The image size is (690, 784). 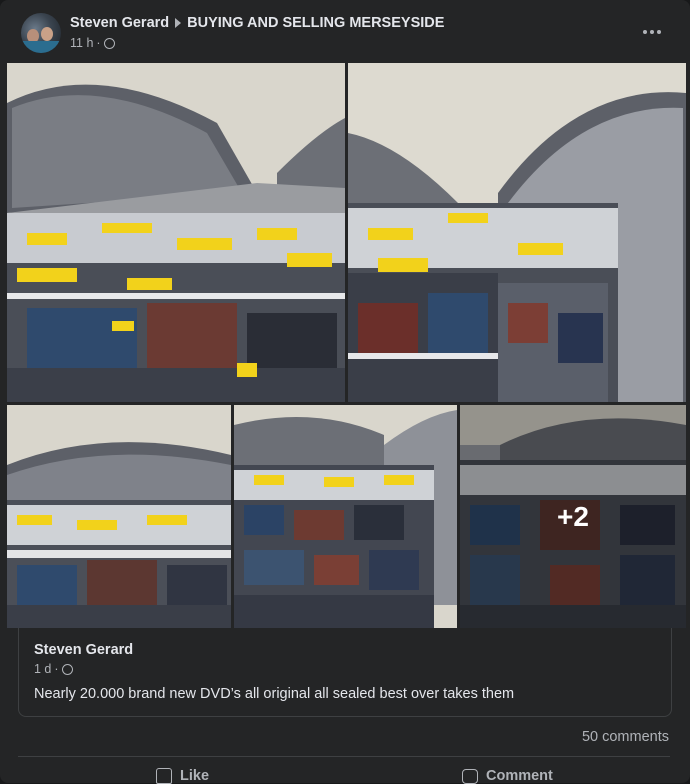 I want to click on like-label: Like, so click(x=195, y=776).